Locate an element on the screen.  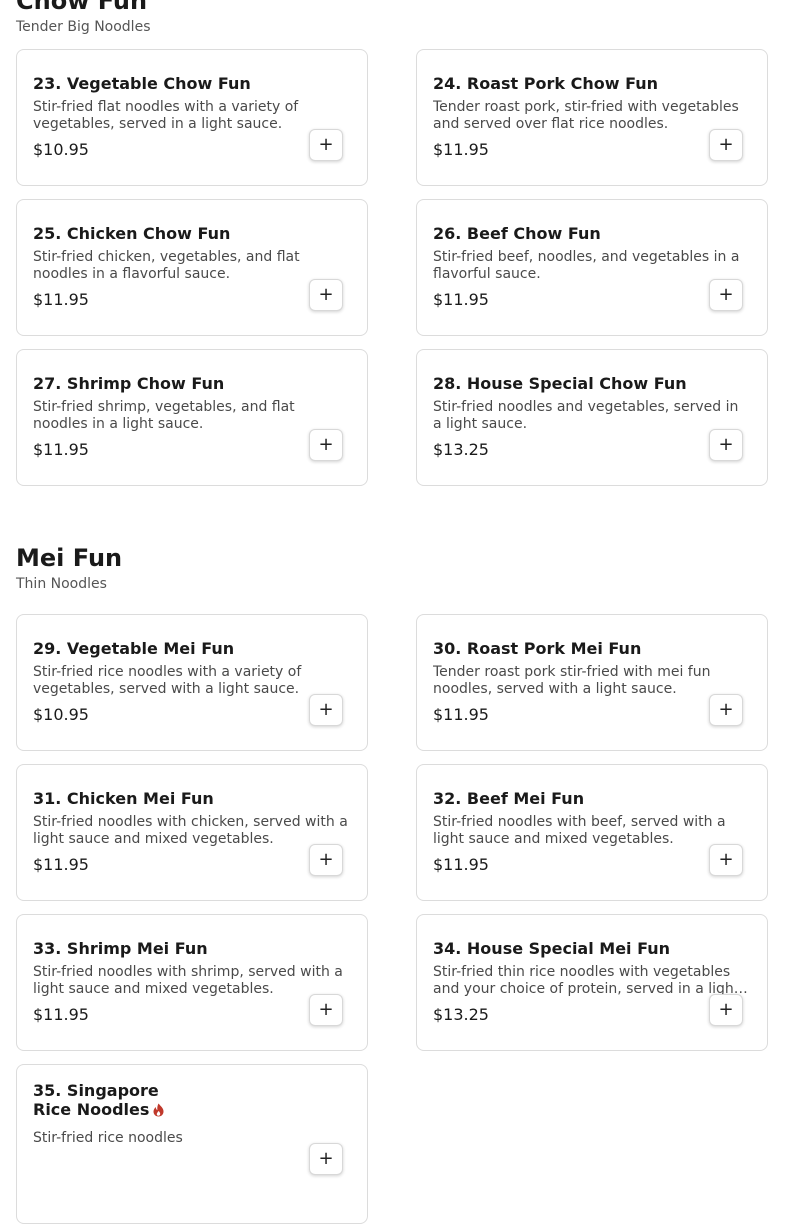
item-name: 34. House Special Mei Fun is located at coordinates (552, 948).